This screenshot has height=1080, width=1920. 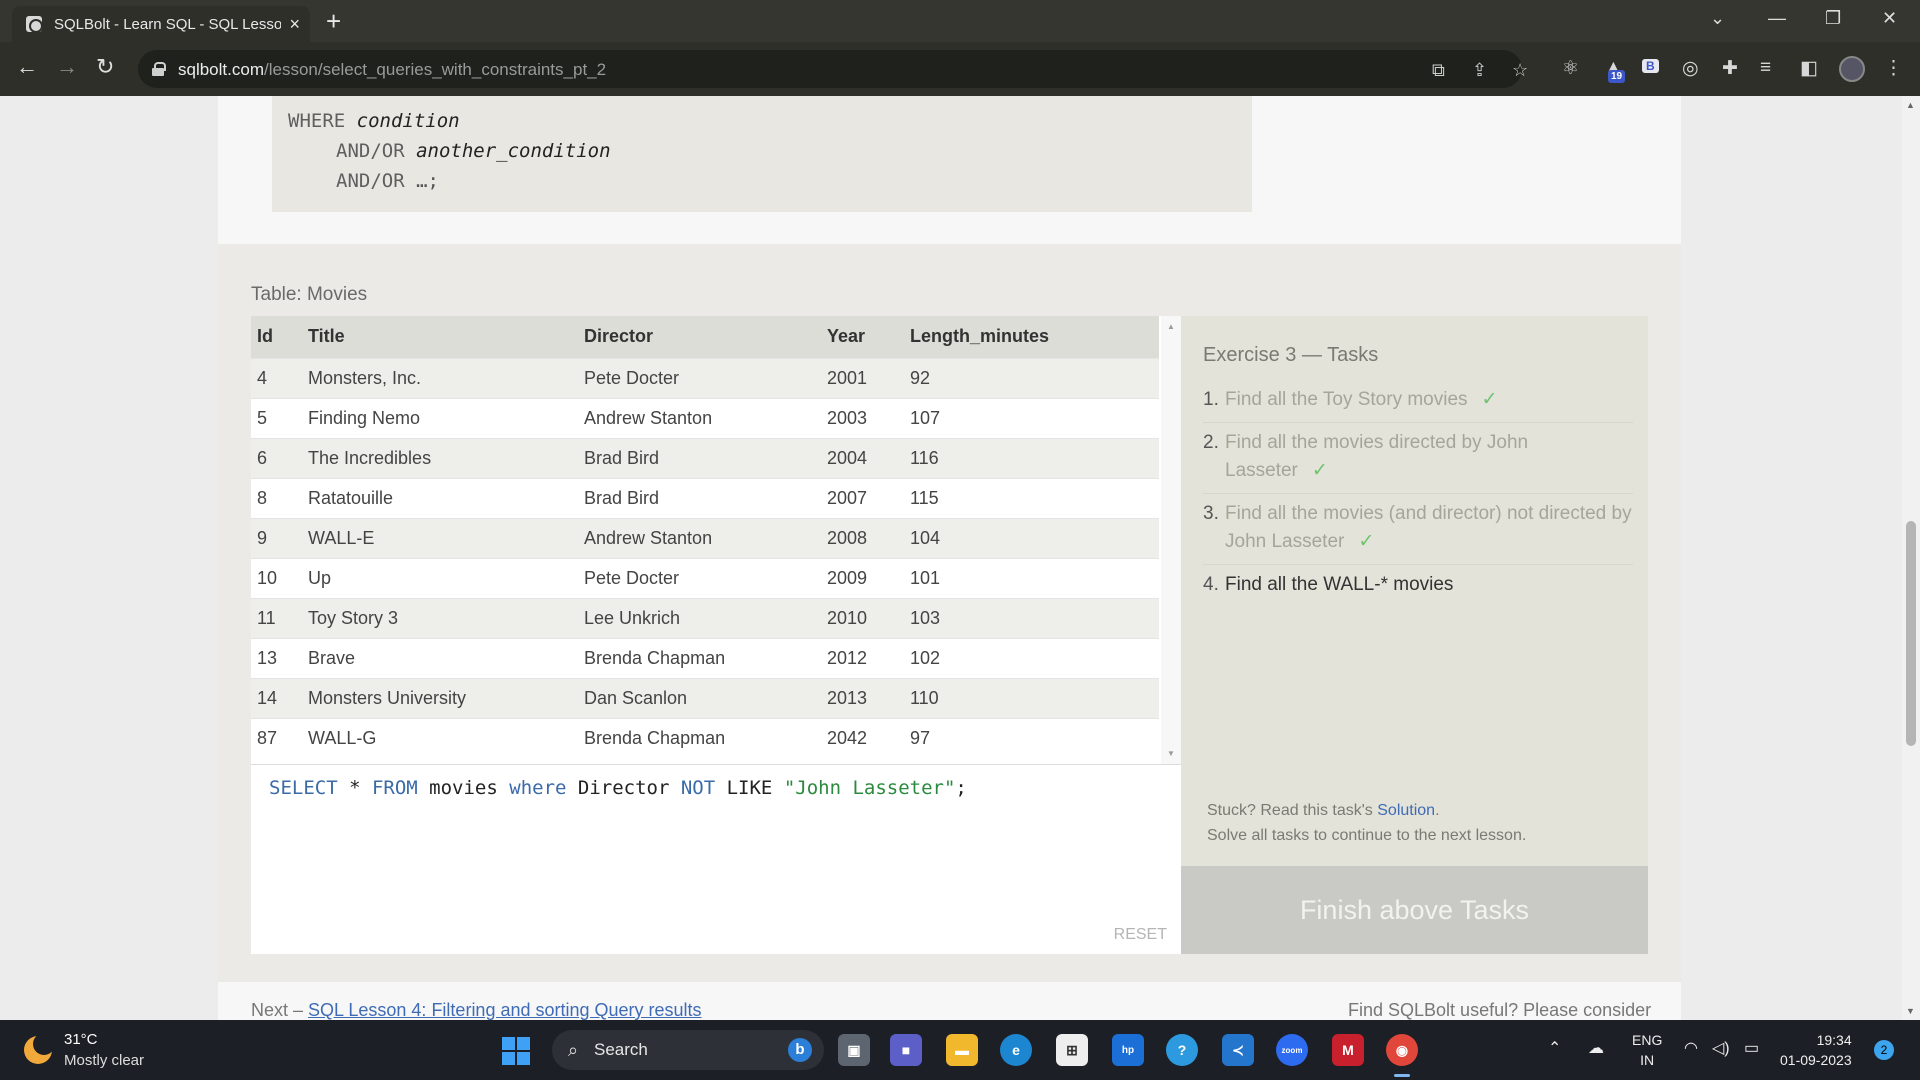 I want to click on table-cell: 2007, so click(x=862, y=497).